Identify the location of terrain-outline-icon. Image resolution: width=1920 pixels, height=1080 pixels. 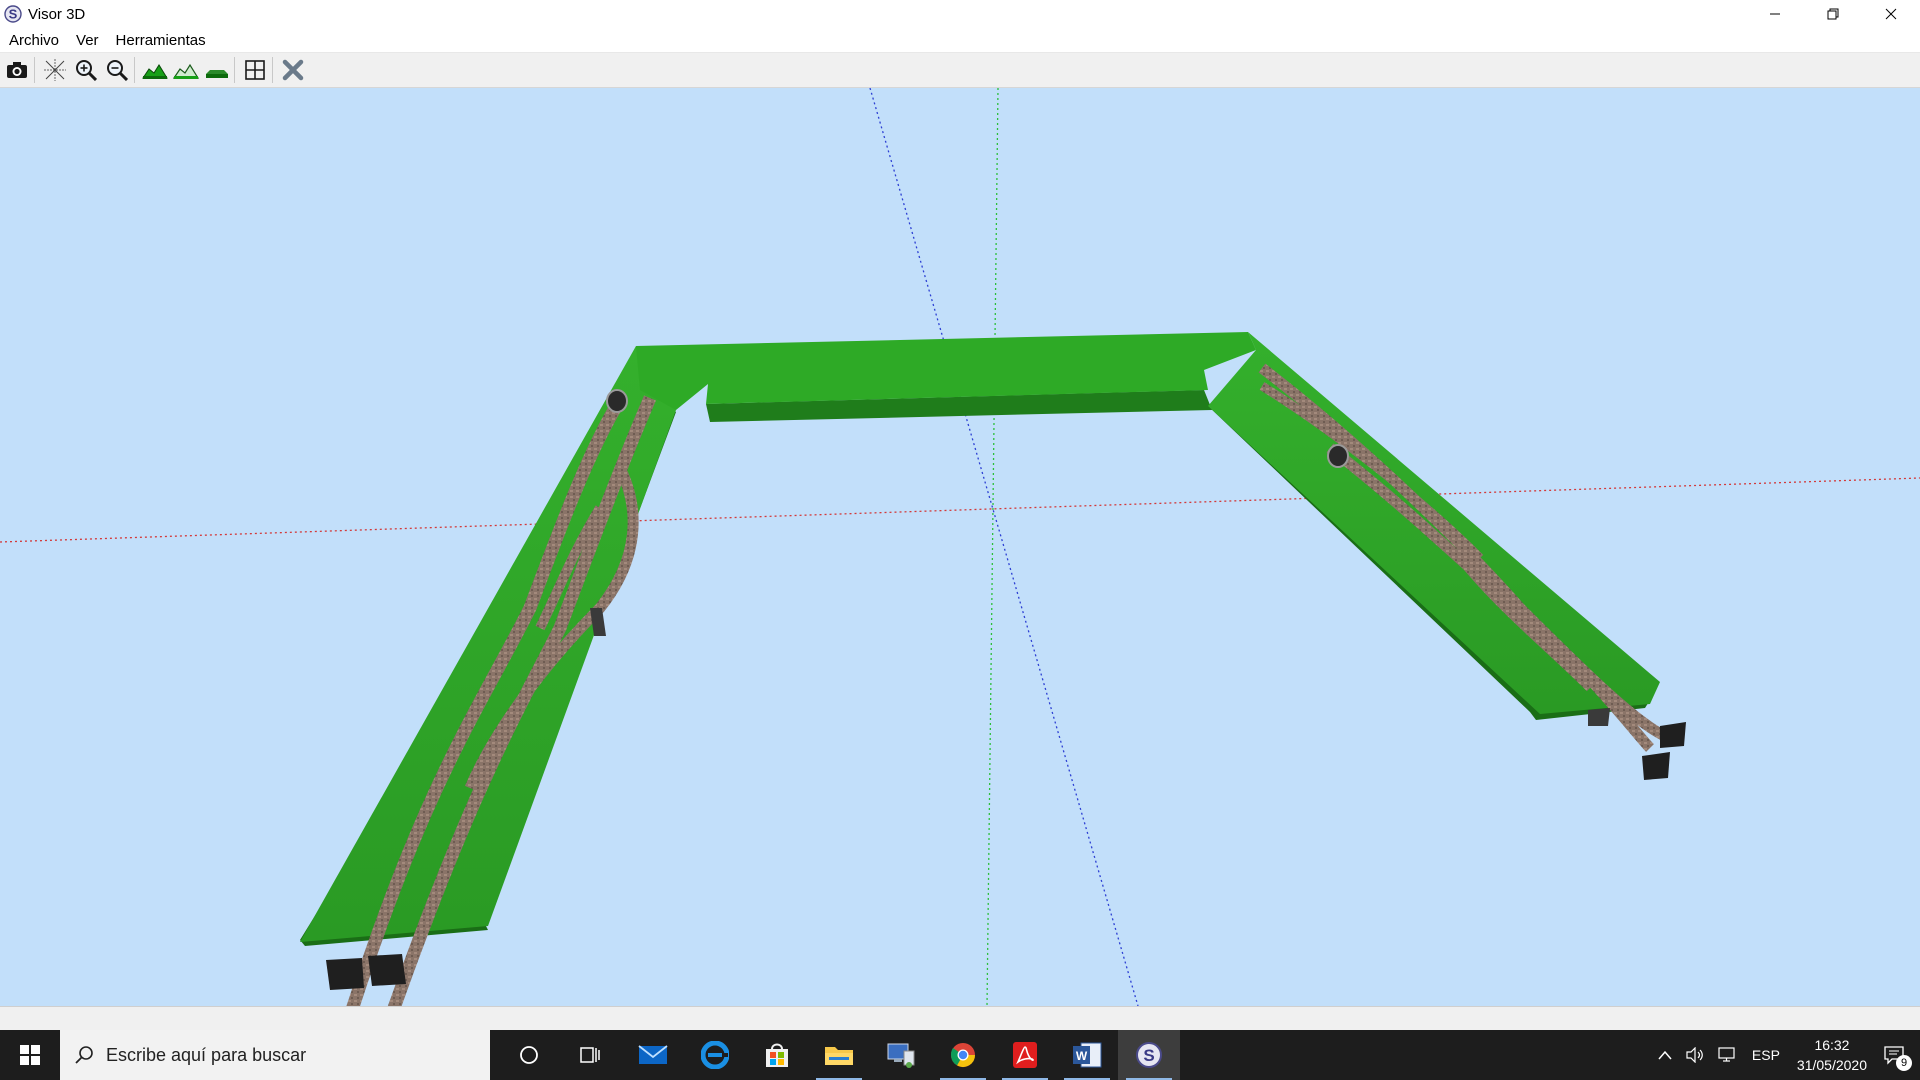
(186, 71).